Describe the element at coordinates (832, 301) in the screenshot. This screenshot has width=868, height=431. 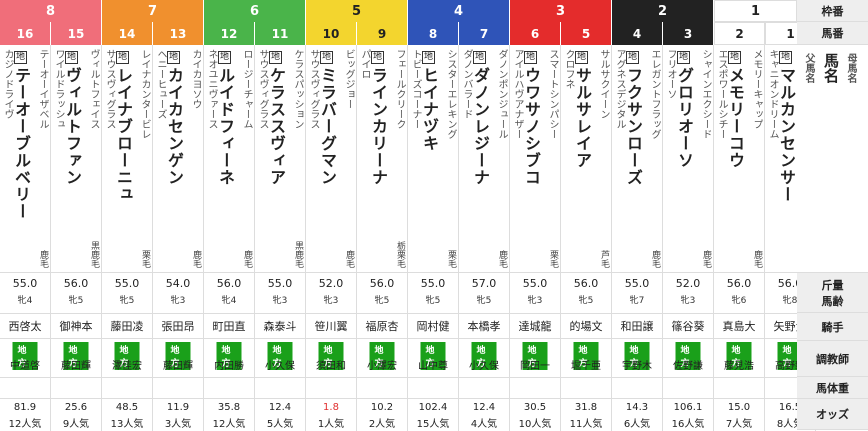
I see `label-age: 馬齢` at that location.